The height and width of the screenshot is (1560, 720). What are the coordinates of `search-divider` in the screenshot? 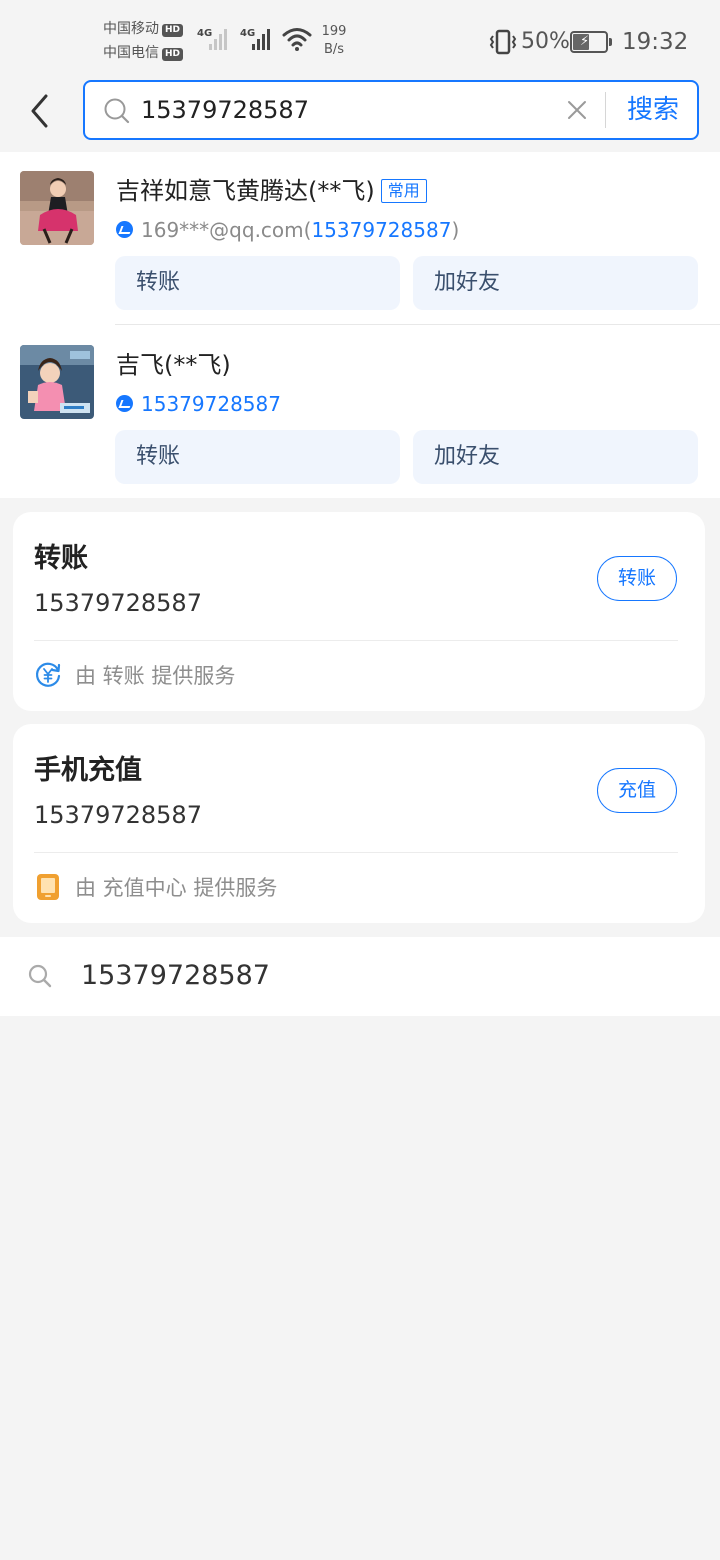 It's located at (605, 110).